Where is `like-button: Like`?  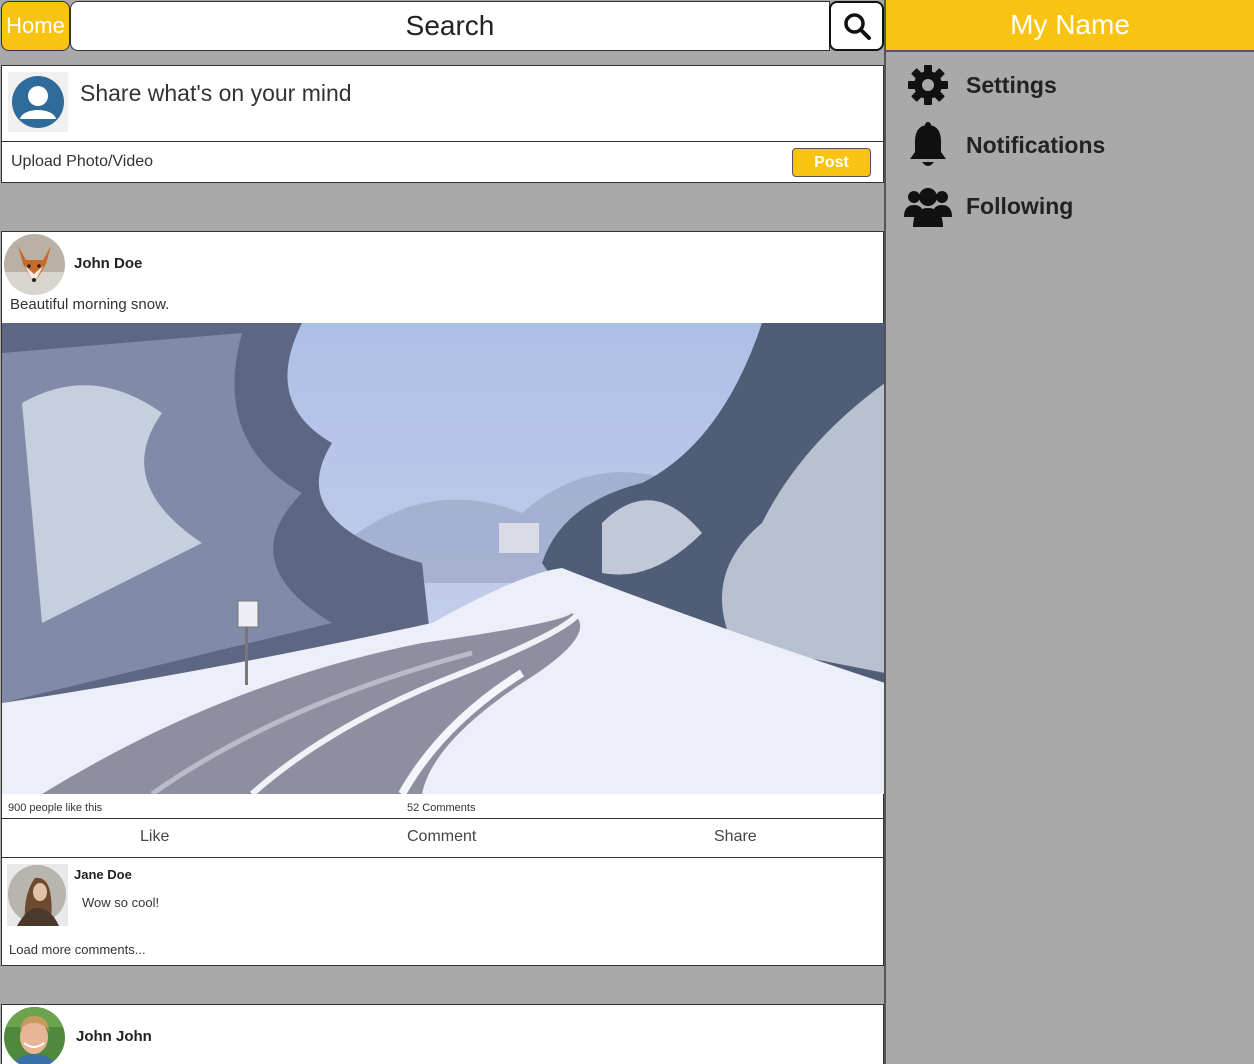
like-button: Like is located at coordinates (154, 837).